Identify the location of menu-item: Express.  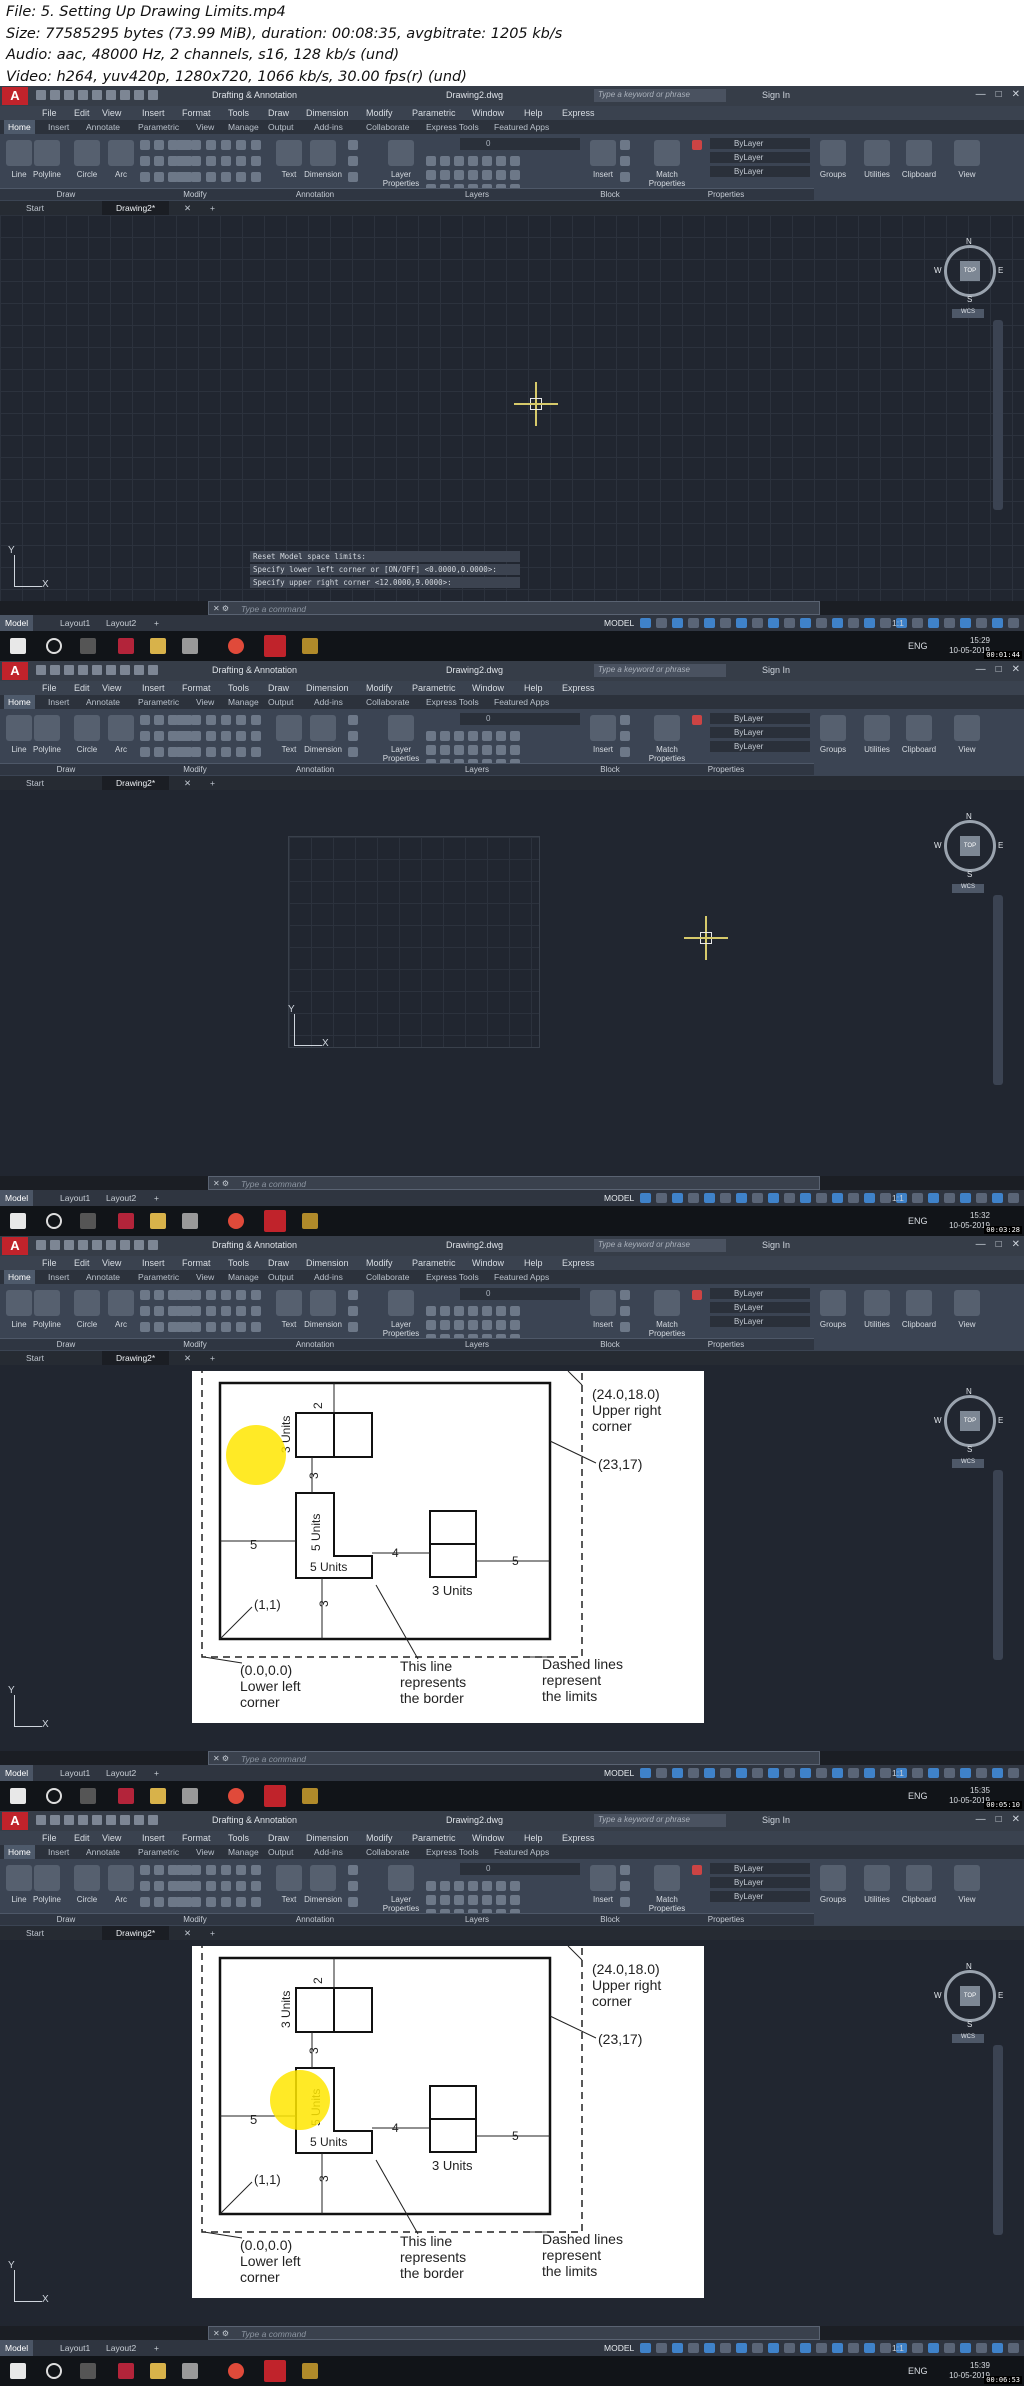
(578, 1263).